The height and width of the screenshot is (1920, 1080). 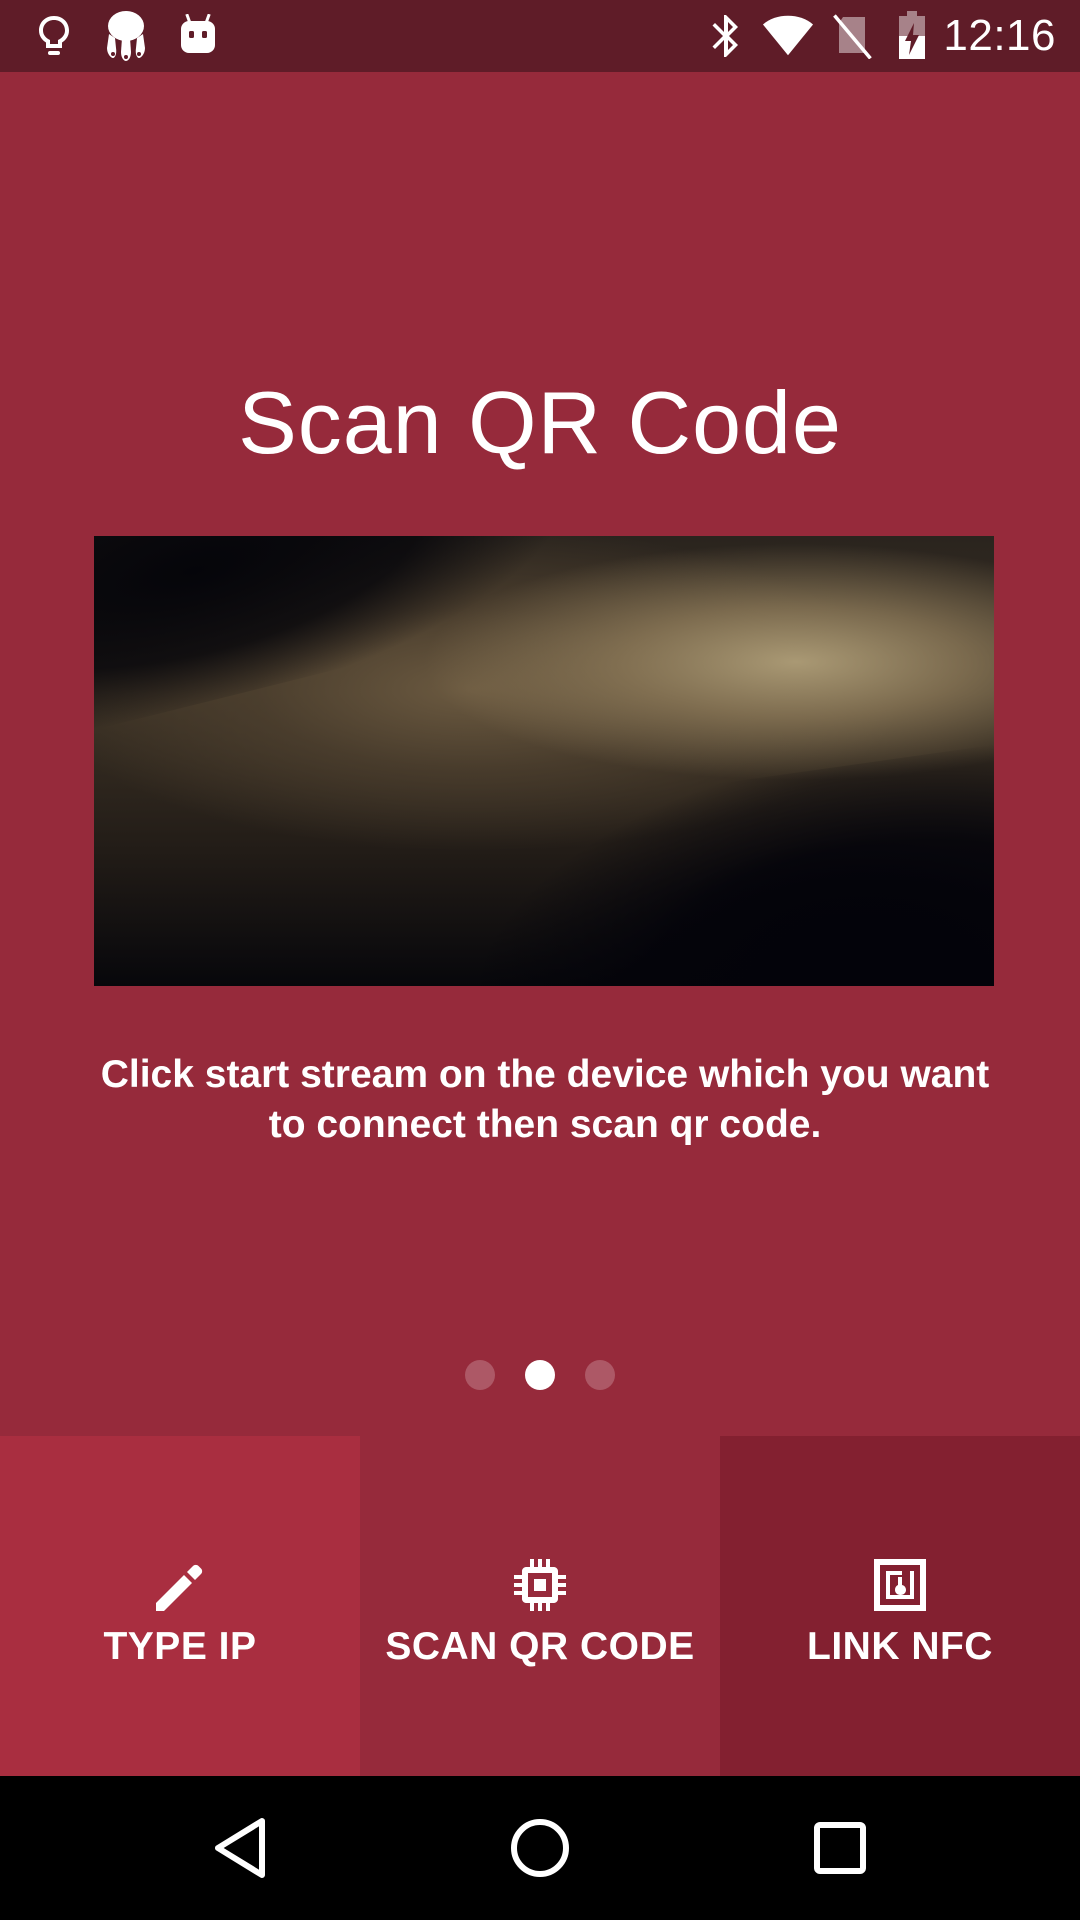 I want to click on nfc-icon, so click(x=900, y=1585).